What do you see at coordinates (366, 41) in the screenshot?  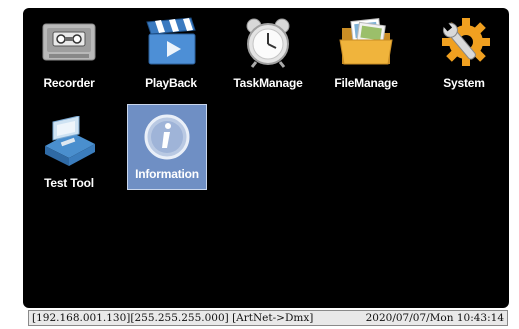 I see `folder-icon` at bounding box center [366, 41].